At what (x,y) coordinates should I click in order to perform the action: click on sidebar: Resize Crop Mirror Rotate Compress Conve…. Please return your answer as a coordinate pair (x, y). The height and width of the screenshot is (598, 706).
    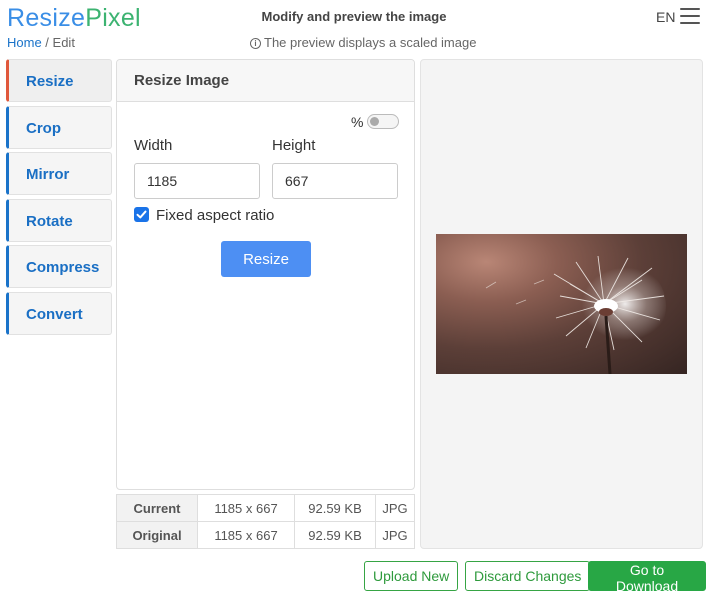
    Looking at the image, I should click on (59, 198).